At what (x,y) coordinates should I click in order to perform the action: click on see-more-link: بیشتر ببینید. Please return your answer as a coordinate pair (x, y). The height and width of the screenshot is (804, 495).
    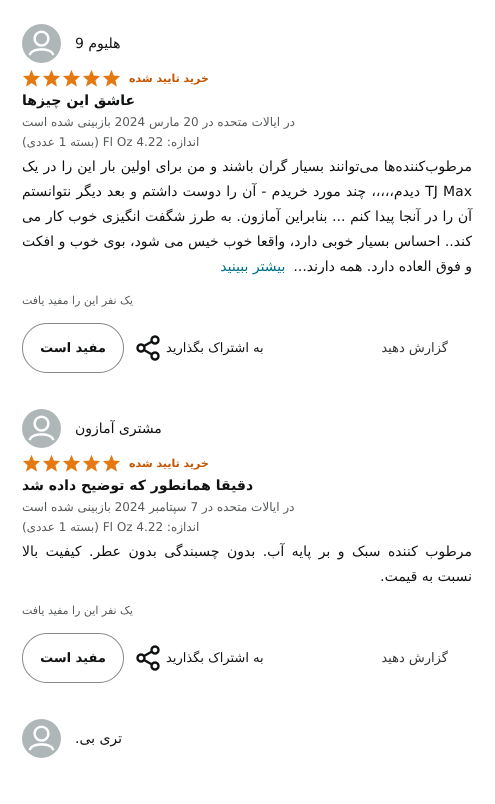
    Looking at the image, I should click on (253, 267).